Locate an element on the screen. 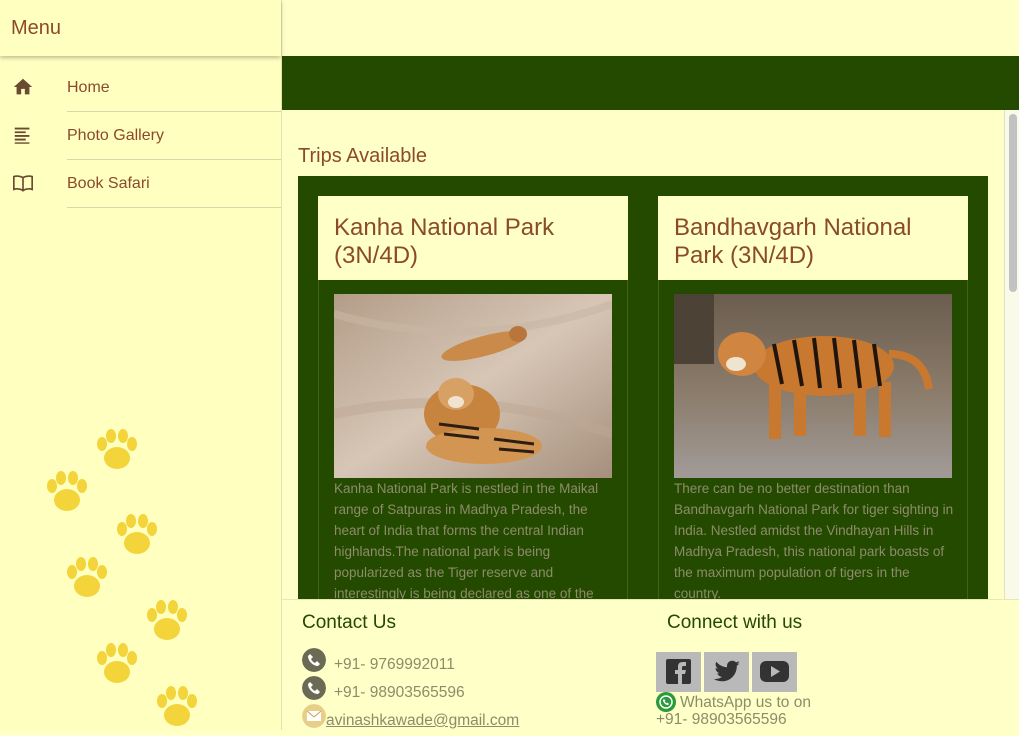 Image resolution: width=1019 pixels, height=736 pixels. card-header: Kanha National Park (3N/4D) is located at coordinates (473, 238).